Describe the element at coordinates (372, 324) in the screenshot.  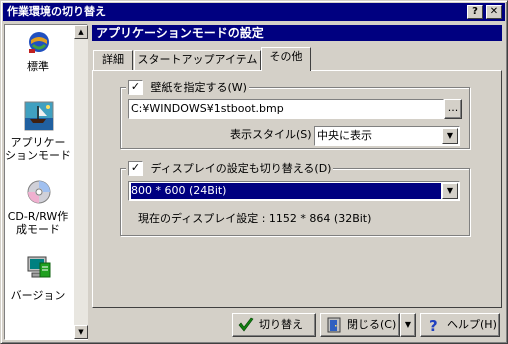
I see `close-label: 閉じる(C)` at that location.